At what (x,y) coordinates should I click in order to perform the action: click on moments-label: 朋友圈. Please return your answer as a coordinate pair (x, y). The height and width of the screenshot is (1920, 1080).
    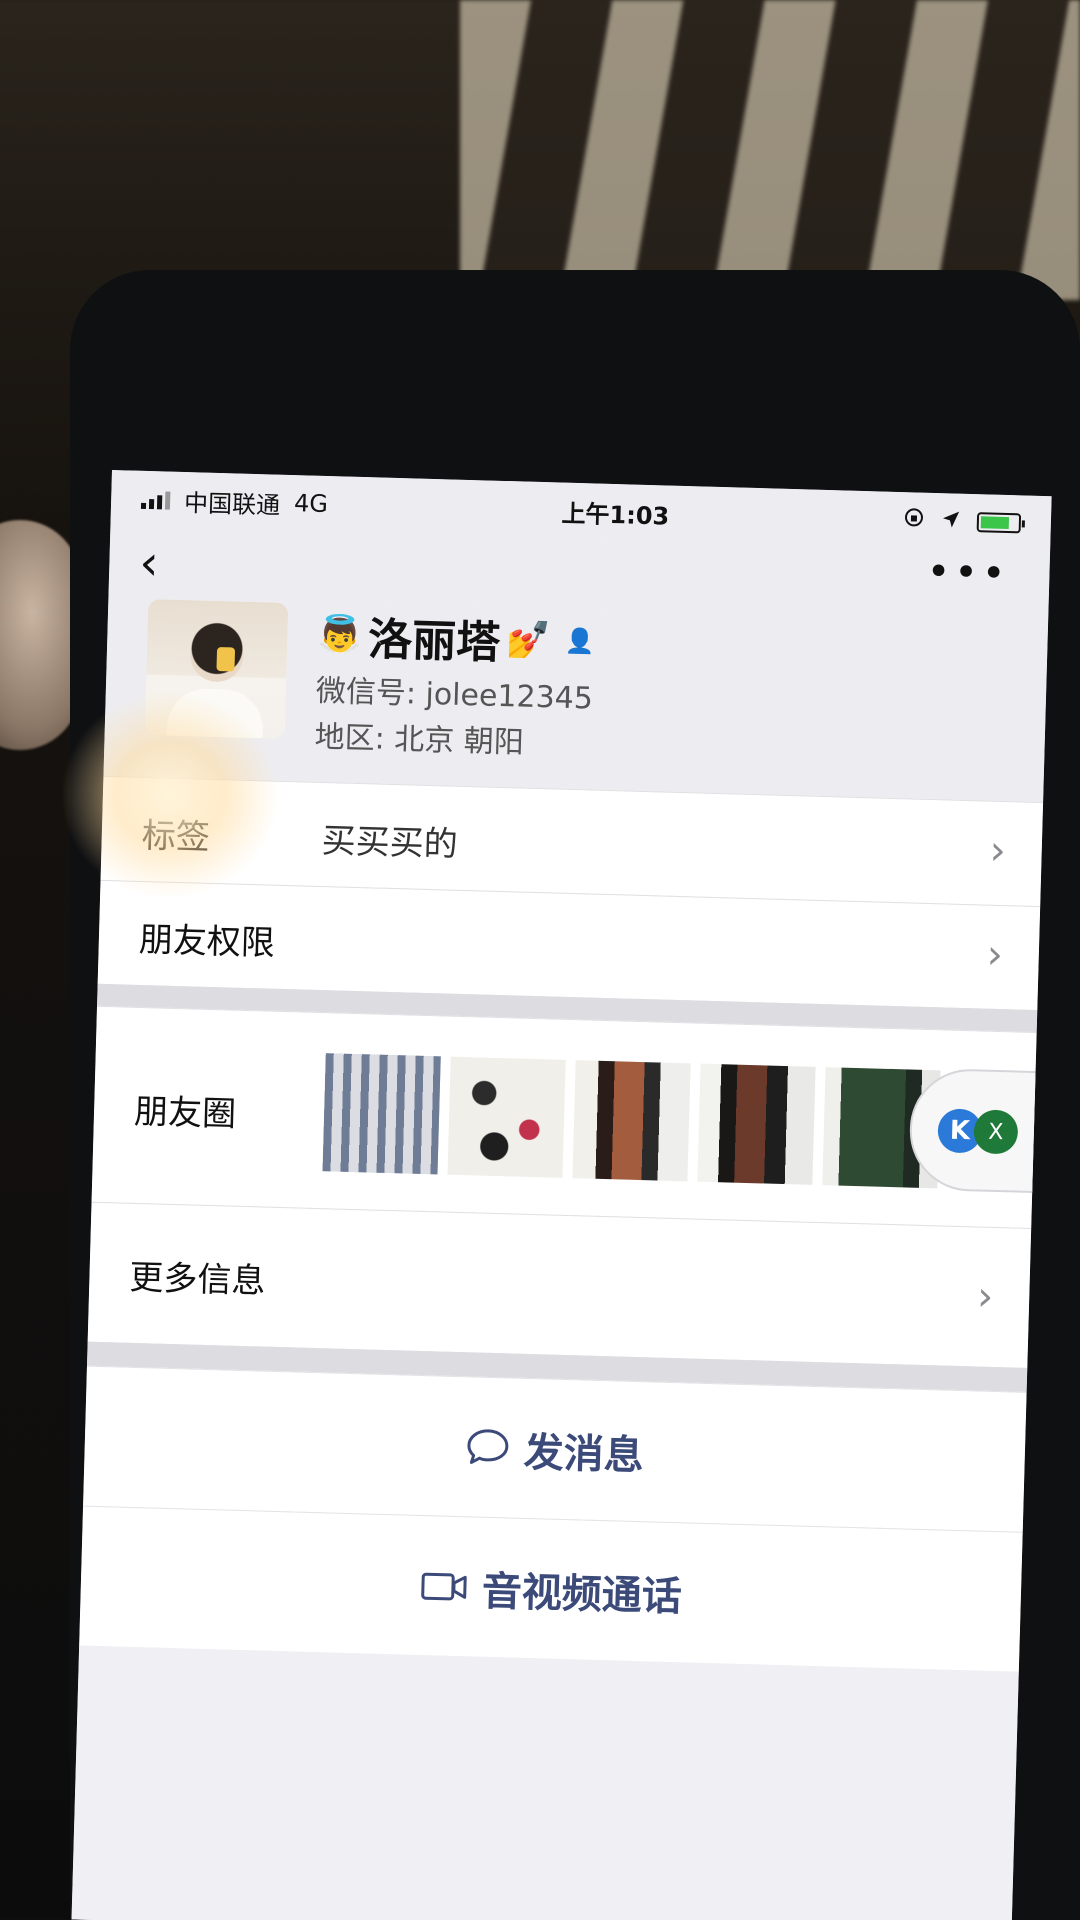
    Looking at the image, I should click on (185, 1113).